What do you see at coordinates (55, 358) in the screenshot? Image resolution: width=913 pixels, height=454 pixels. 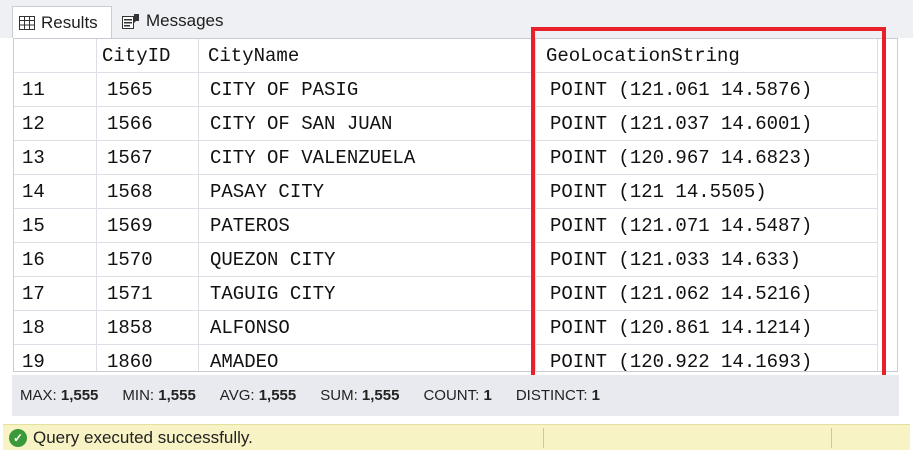 I see `row-number: 19` at bounding box center [55, 358].